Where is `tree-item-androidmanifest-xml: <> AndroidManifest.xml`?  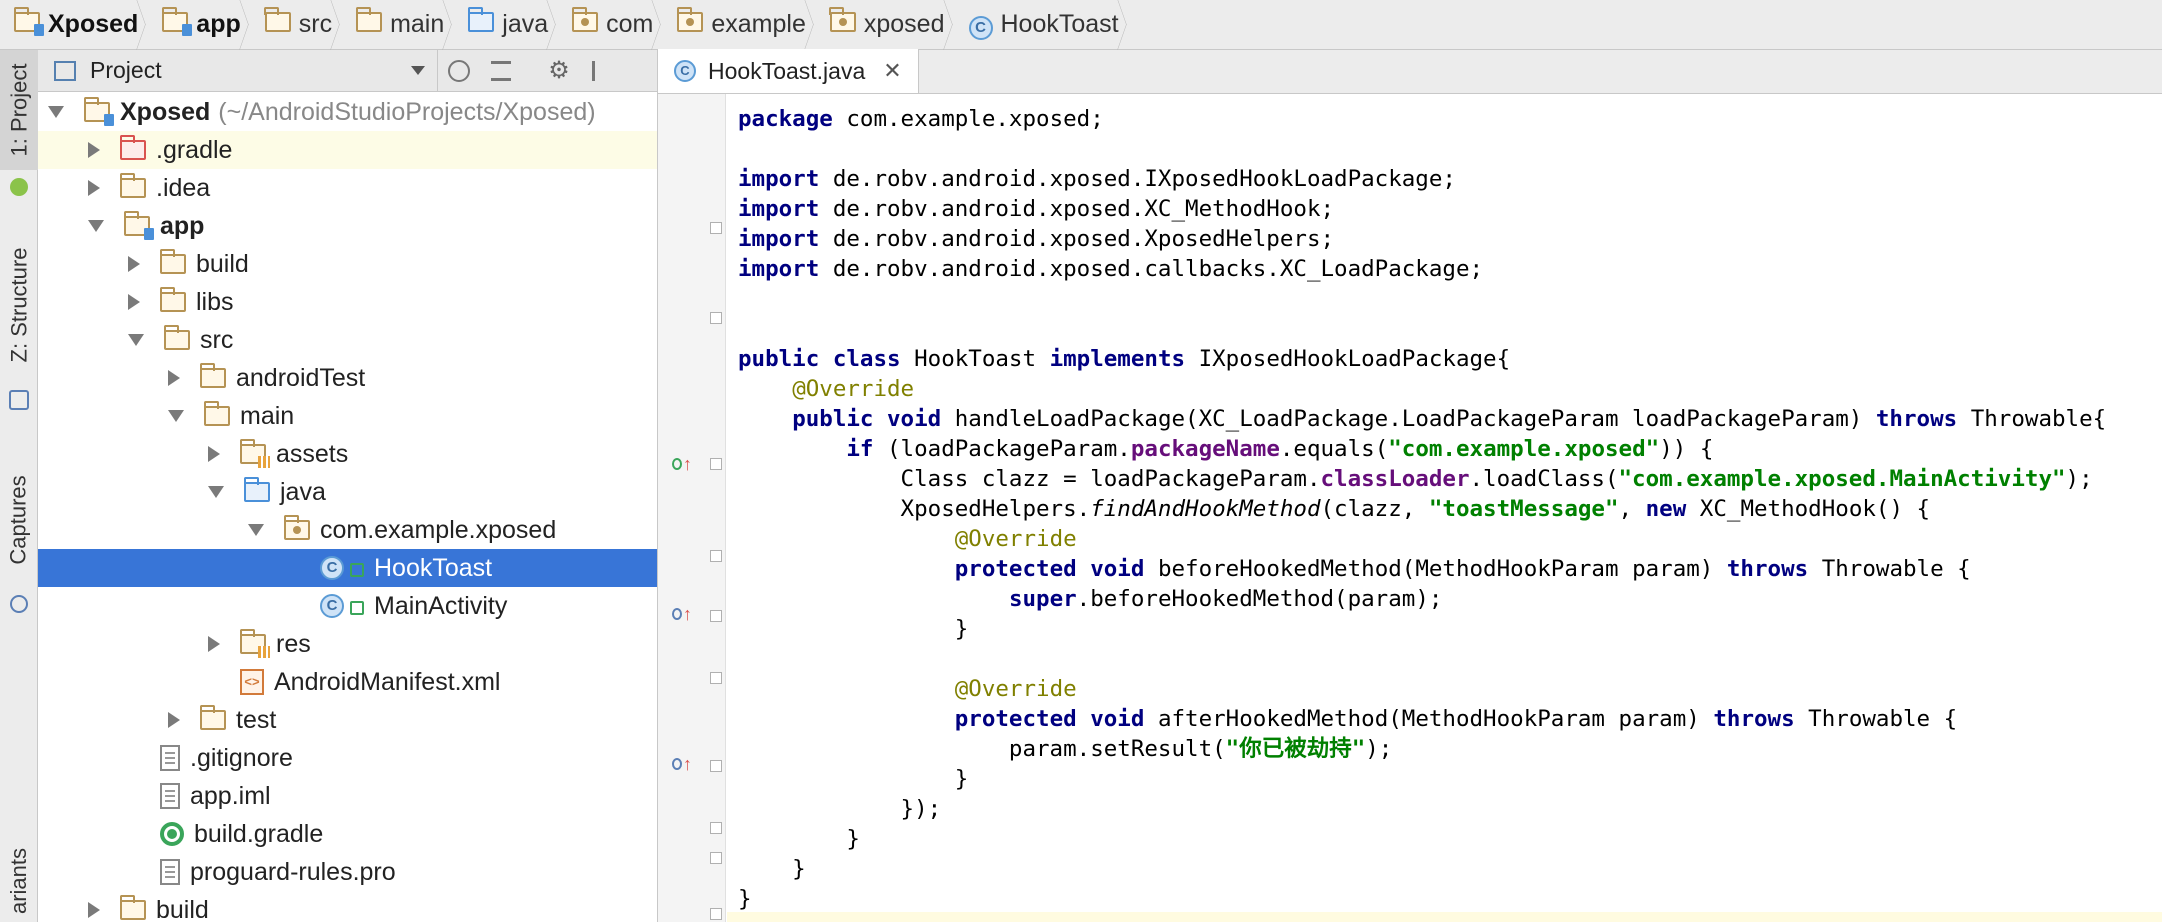
tree-item-androidmanifest-xml: <> AndroidManifest.xml is located at coordinates (347, 682).